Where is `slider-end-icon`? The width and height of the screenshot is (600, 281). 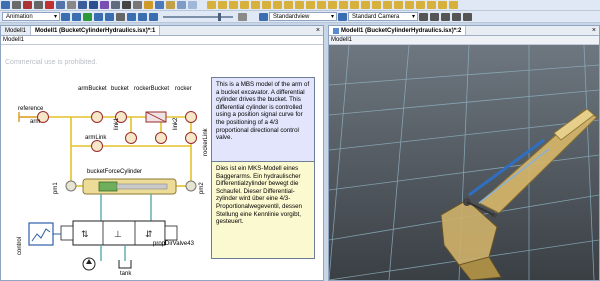 slider-end-icon is located at coordinates (242, 16).